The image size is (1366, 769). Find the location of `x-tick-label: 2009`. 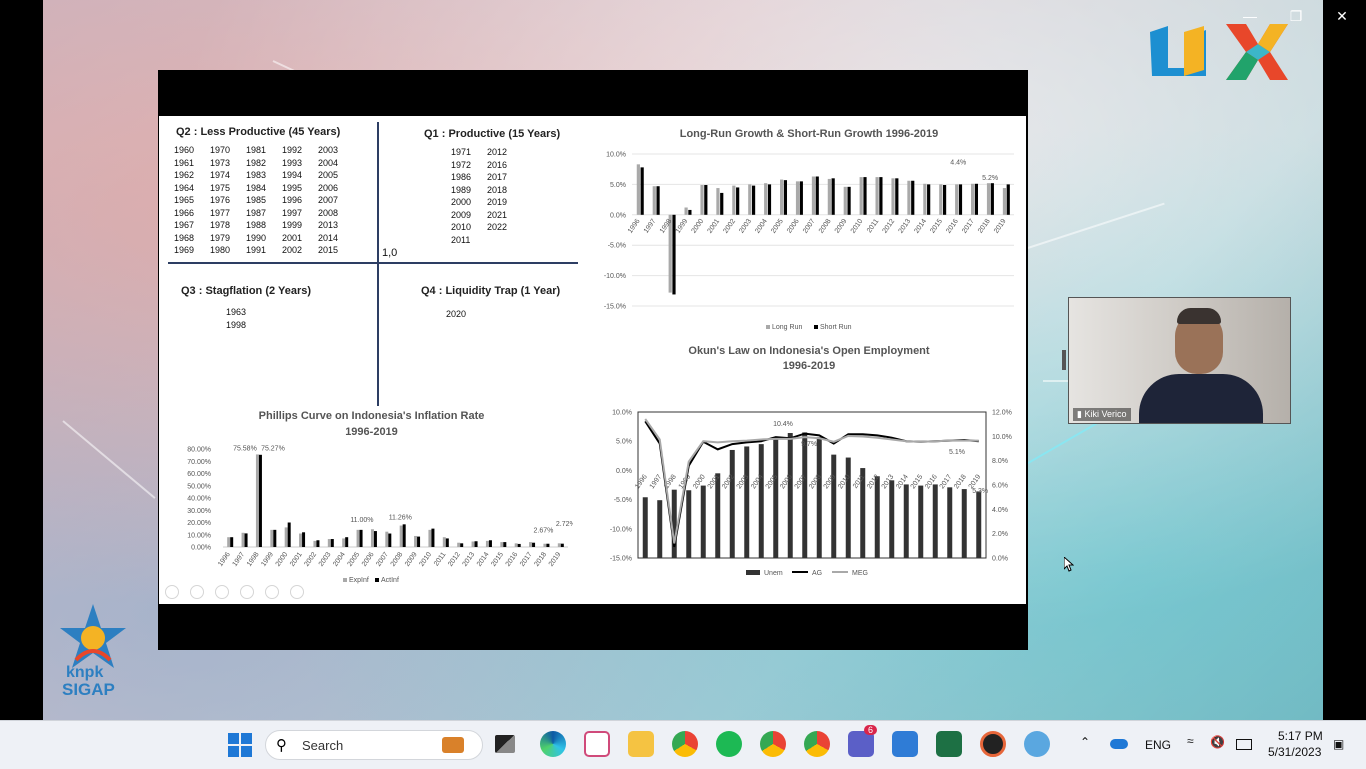

x-tick-label: 2009 is located at coordinates (411, 559).